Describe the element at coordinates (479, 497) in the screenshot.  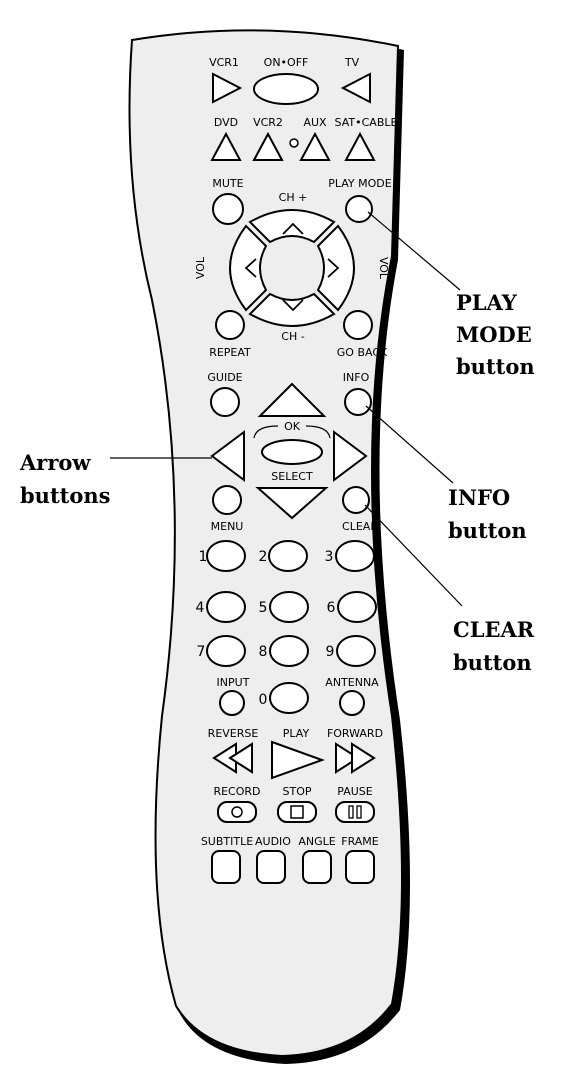
I see `info-callout-line-1: INFO` at that location.